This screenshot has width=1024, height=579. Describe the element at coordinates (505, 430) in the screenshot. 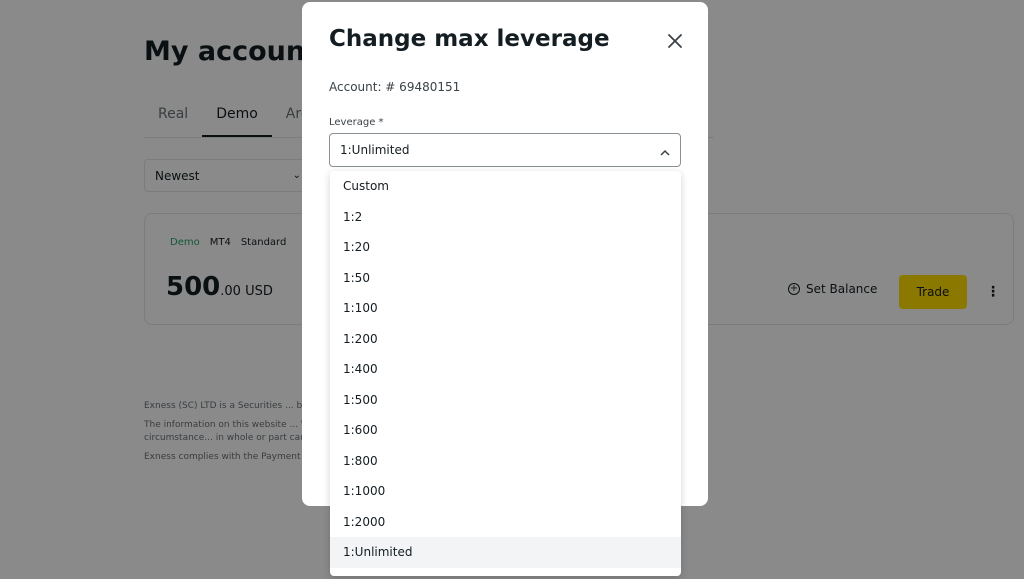

I see `leverage-option: 1:600` at that location.